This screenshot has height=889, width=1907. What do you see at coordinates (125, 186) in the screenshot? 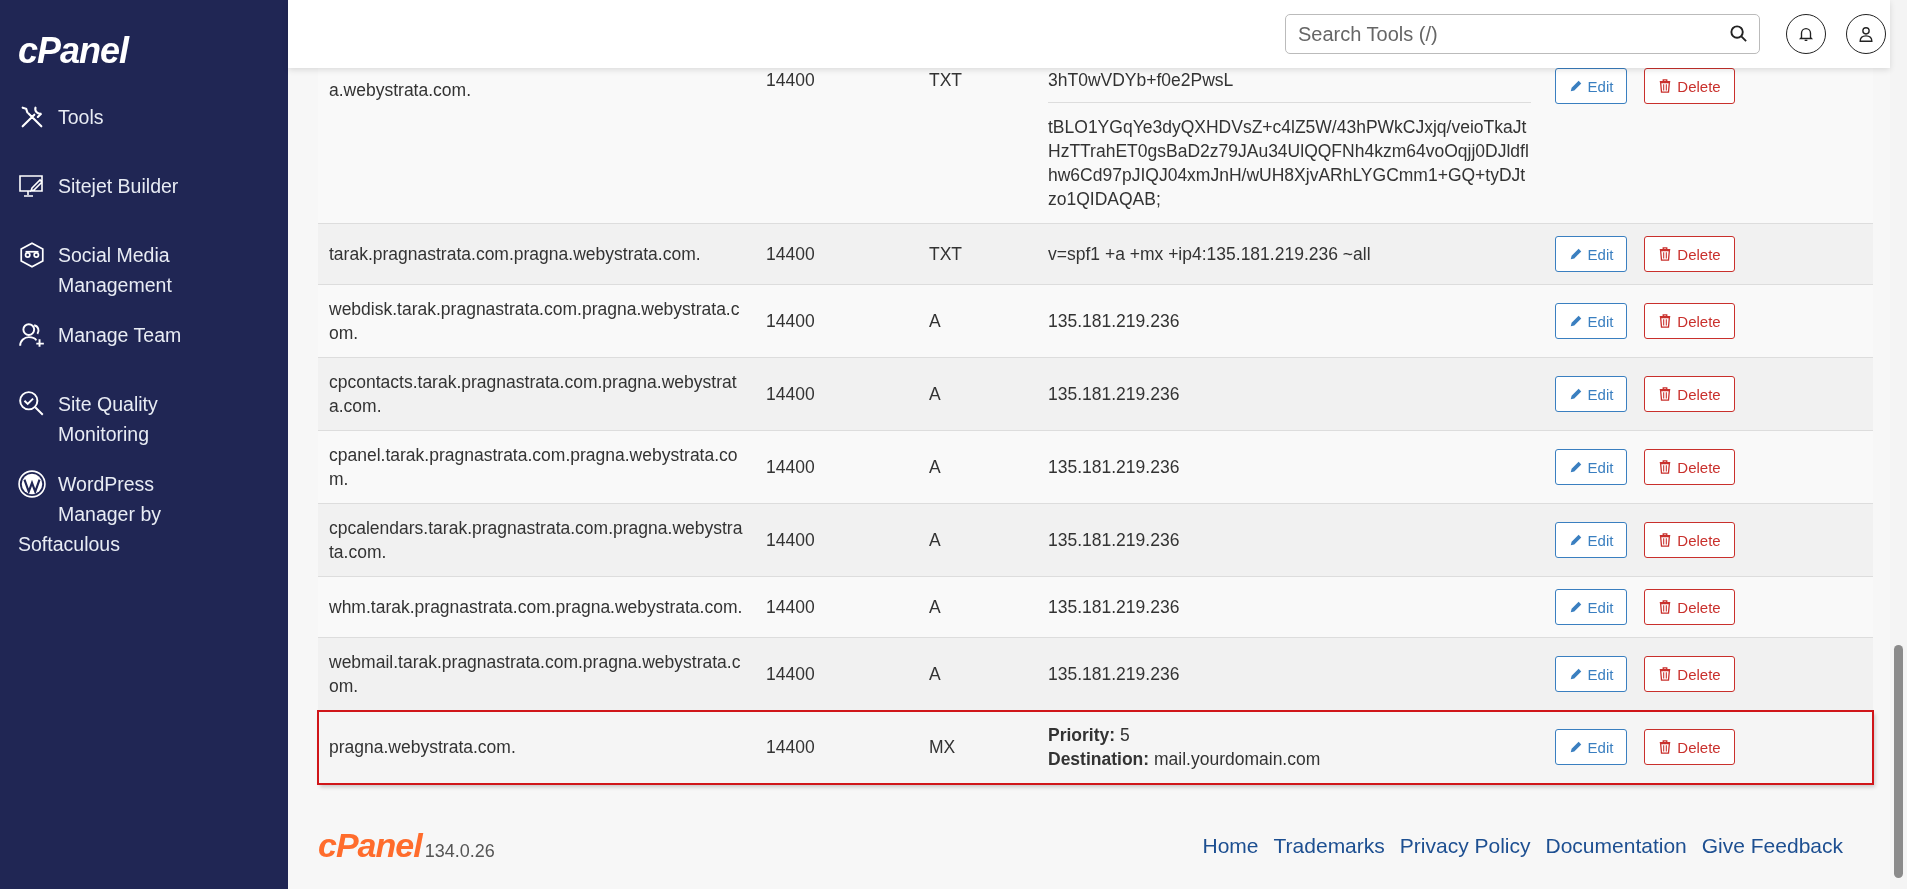
I see `sidebar-item: Sitejet Builder` at bounding box center [125, 186].